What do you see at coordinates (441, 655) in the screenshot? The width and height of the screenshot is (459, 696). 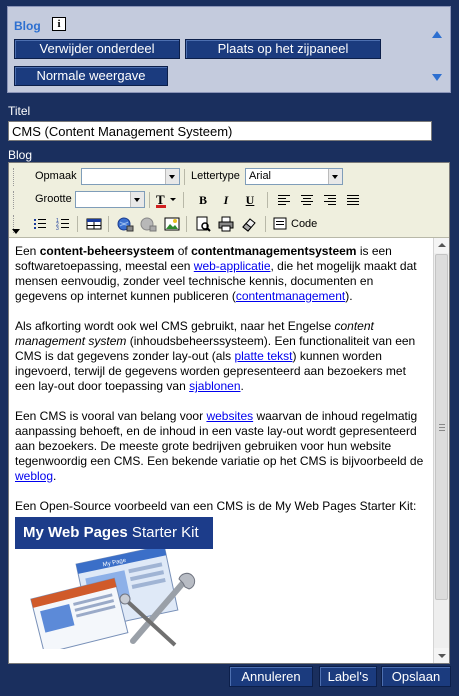 I see `scroll-down-icon` at bounding box center [441, 655].